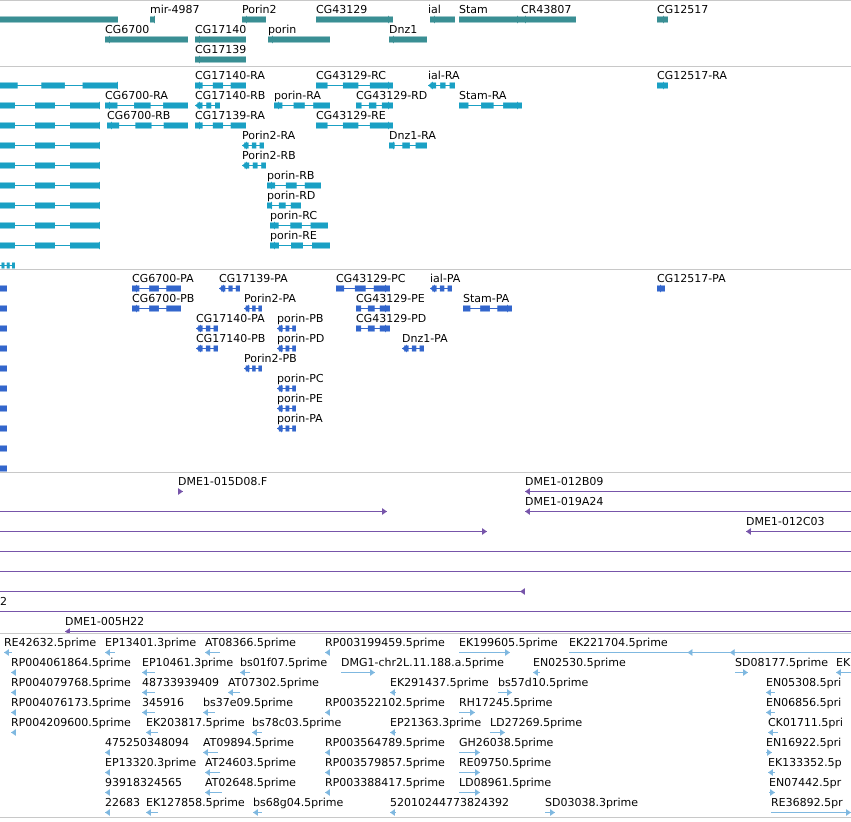  Describe the element at coordinates (163, 278) in the screenshot. I see `feature-label: CG6700-PA` at that location.